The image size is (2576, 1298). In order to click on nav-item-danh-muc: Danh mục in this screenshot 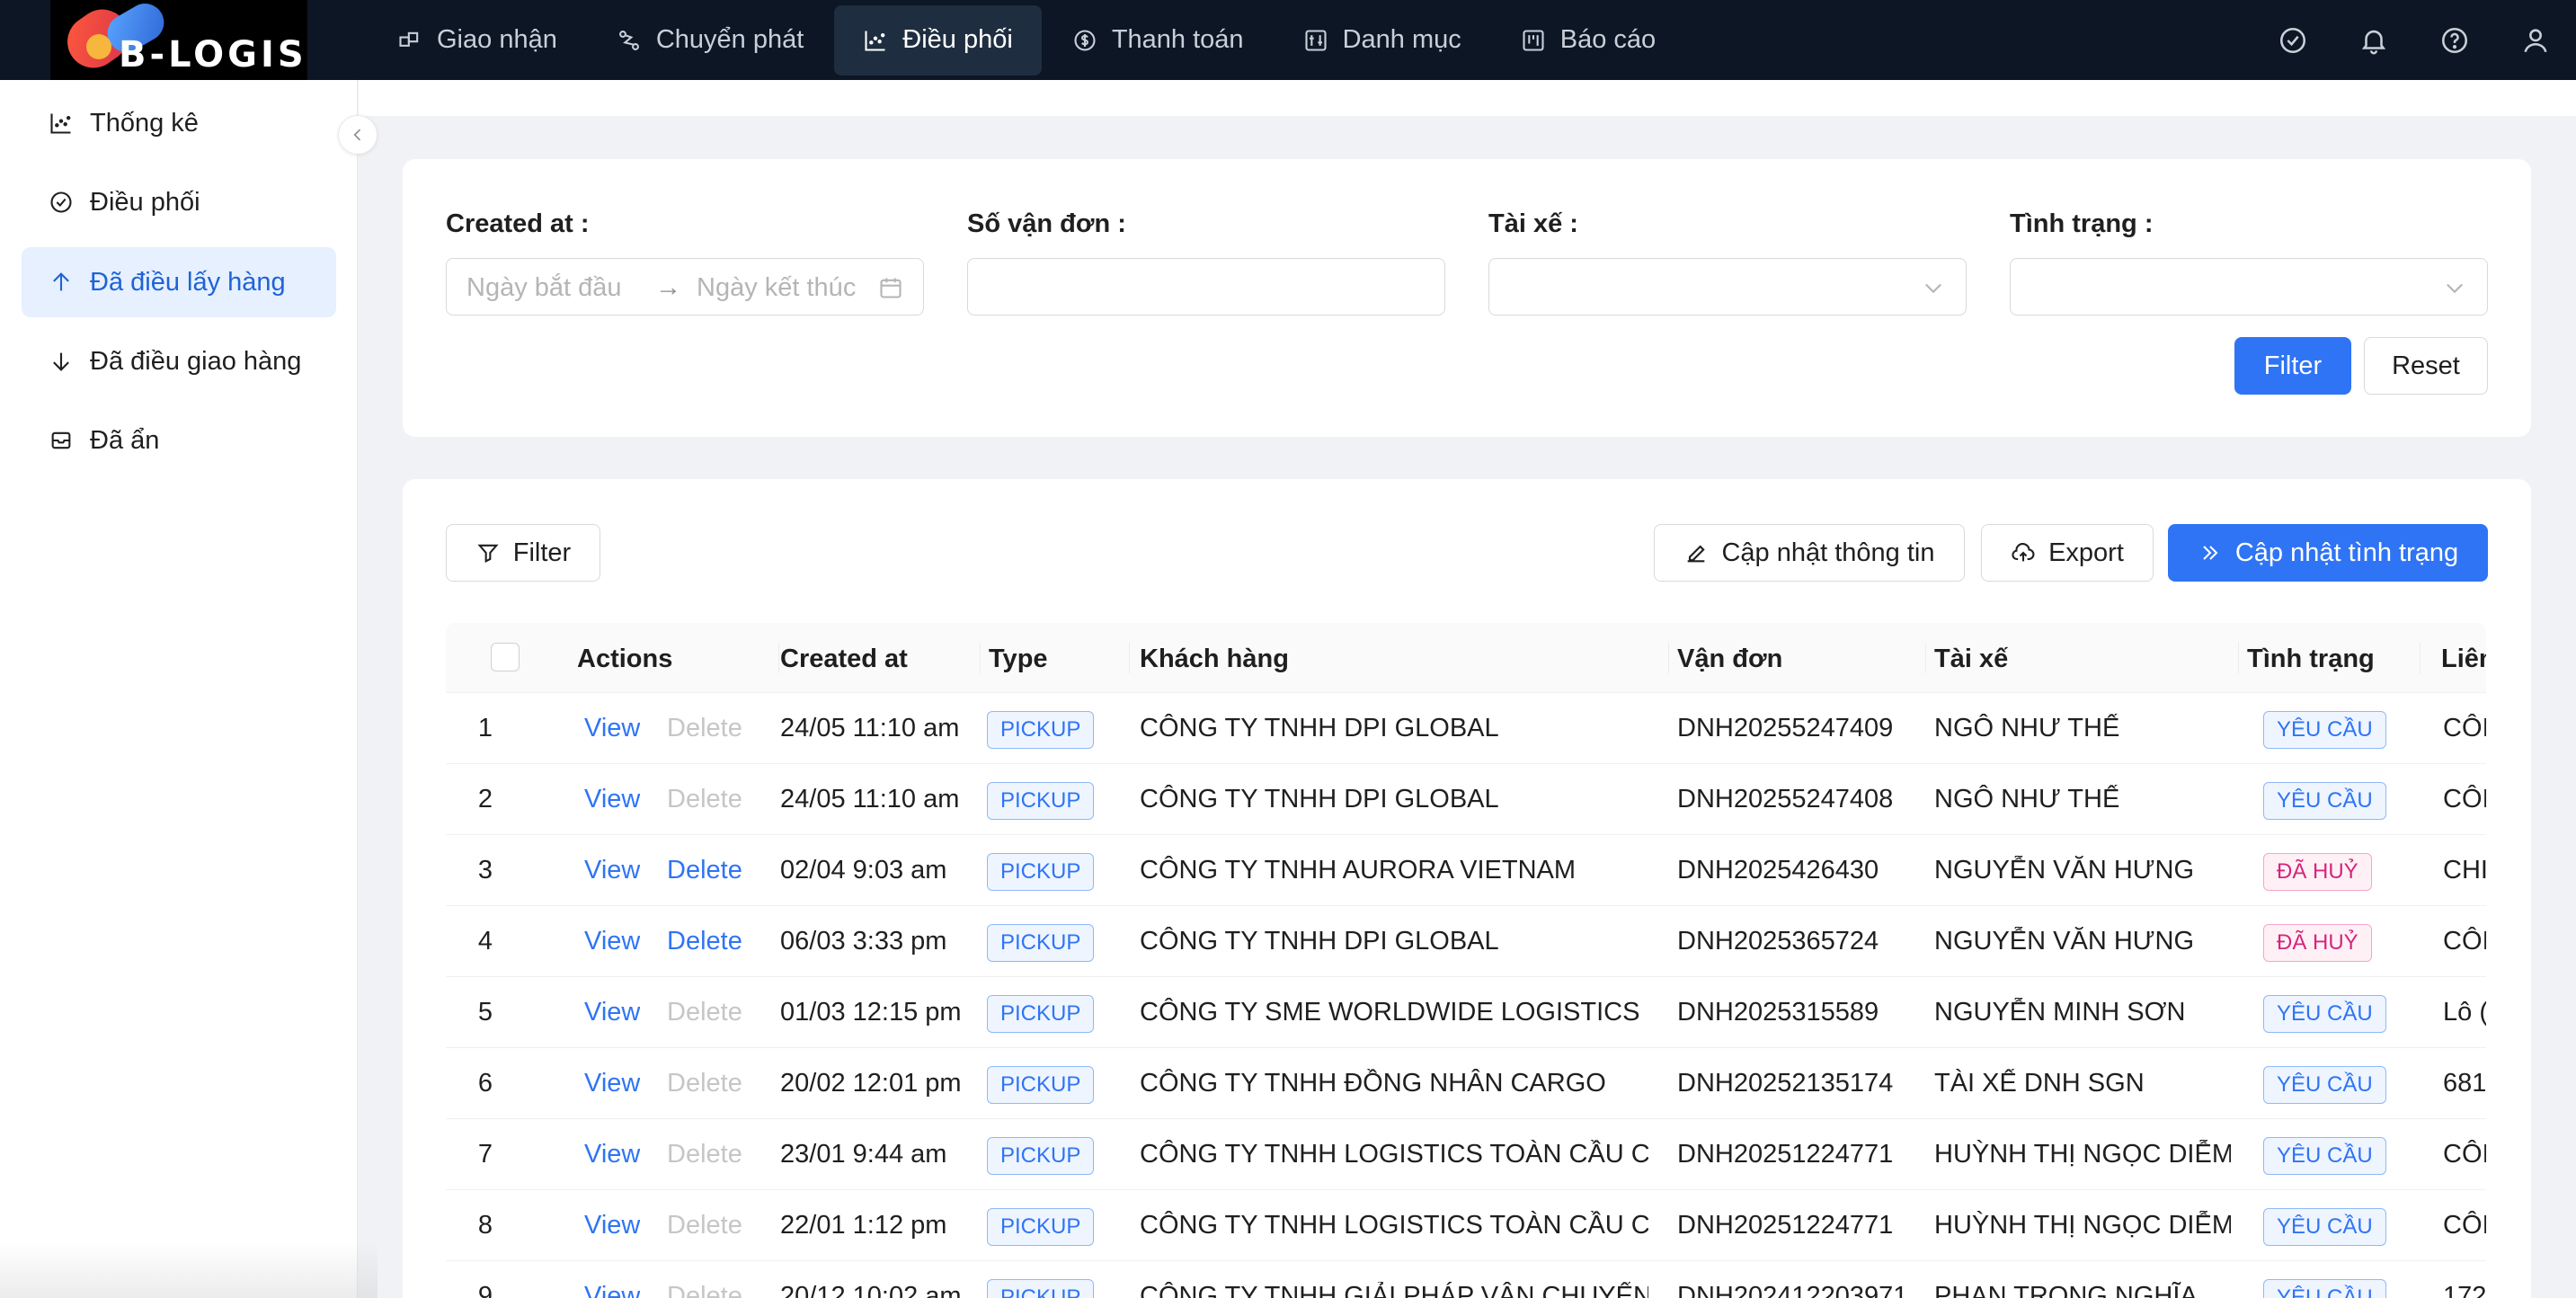, I will do `click(1382, 40)`.